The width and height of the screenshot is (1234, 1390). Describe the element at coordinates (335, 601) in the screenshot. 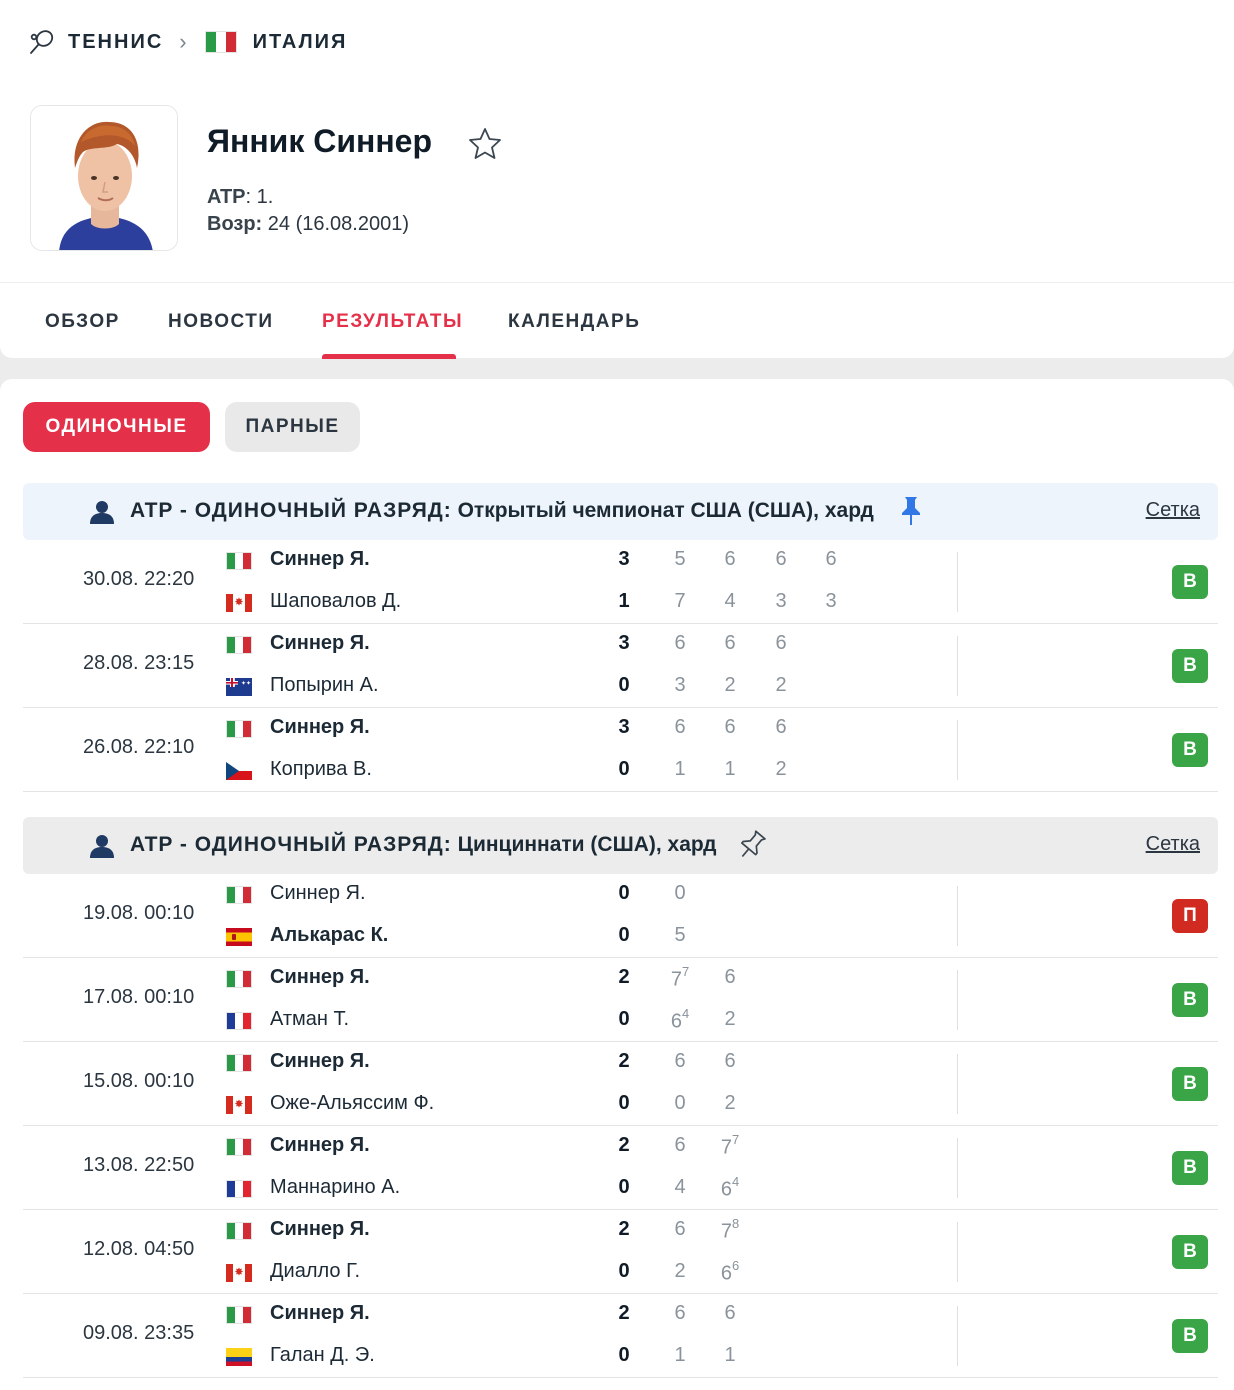

I see `player-name: Шаповалов Д.` at that location.